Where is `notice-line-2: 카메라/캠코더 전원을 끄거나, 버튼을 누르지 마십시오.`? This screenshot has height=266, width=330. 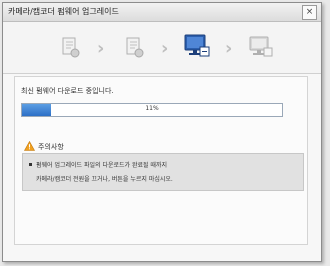 notice-line-2: 카메라/캠코더 전원을 끄거나, 버튼을 누르지 마십시오. is located at coordinates (104, 179).